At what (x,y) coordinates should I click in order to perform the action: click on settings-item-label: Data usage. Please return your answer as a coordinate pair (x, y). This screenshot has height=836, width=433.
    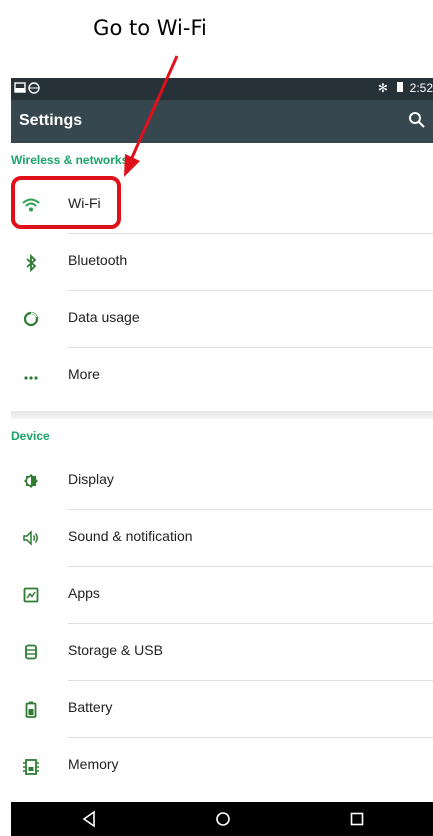
    Looking at the image, I should click on (104, 317).